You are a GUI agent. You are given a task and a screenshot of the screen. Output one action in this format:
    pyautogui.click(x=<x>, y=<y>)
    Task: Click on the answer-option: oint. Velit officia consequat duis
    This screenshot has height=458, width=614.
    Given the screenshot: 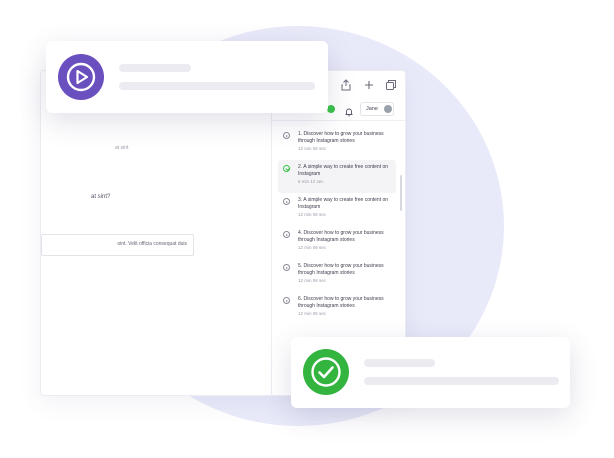 What is the action you would take?
    pyautogui.click(x=117, y=245)
    